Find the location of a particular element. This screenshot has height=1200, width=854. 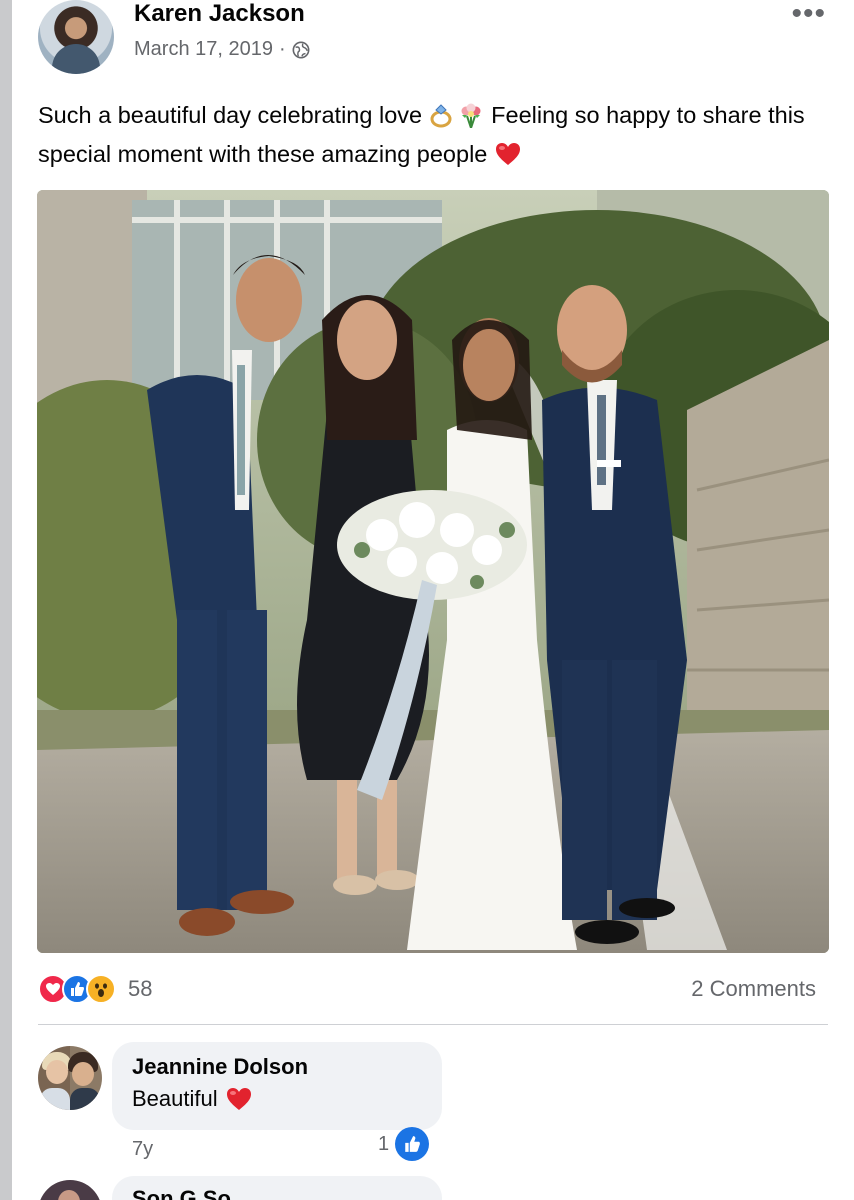

commenter-name-2: Son G So is located at coordinates (277, 1193).